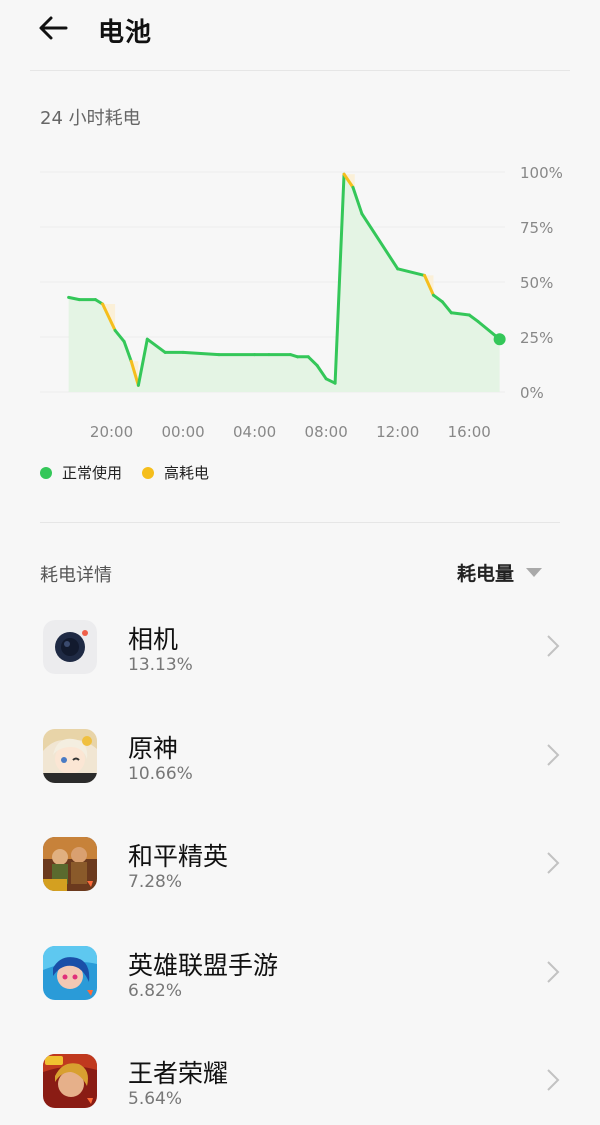 The width and height of the screenshot is (600, 1125). I want to click on chart-title: 24 小时耗电, so click(90, 118).